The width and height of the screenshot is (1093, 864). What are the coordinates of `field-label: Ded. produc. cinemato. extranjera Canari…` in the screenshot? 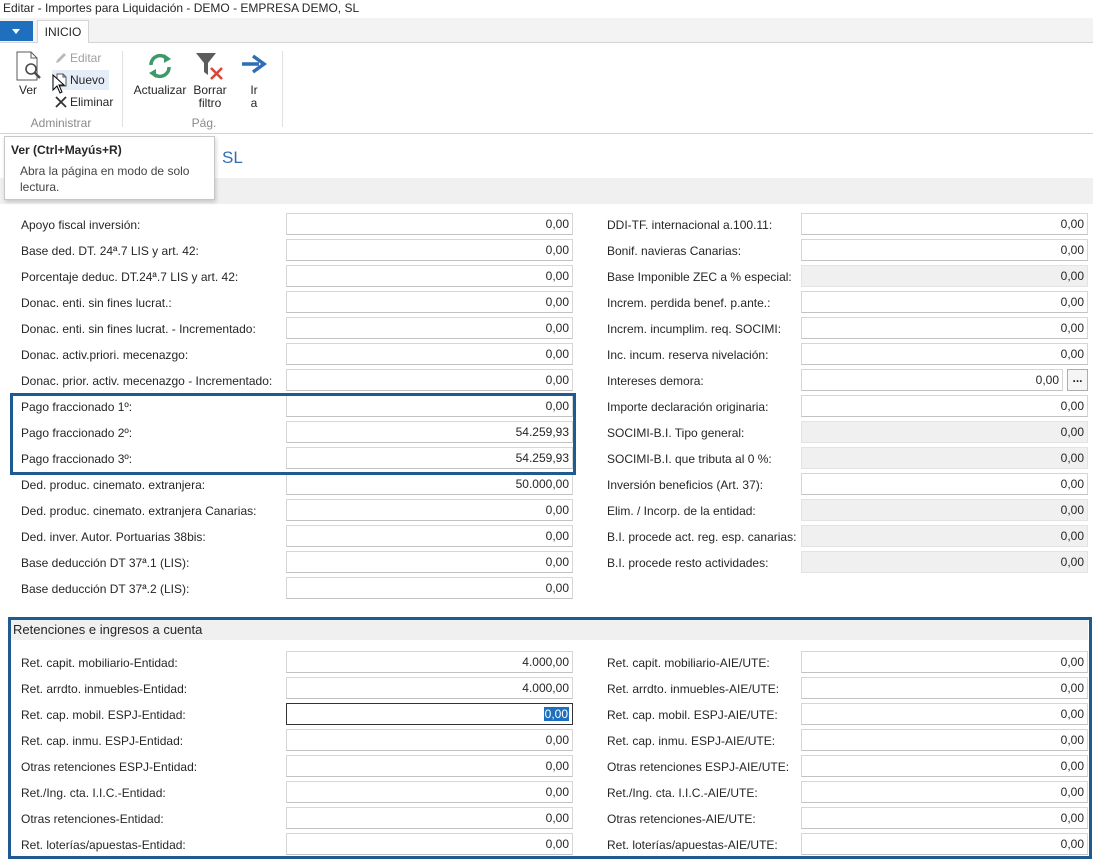 It's located at (139, 511).